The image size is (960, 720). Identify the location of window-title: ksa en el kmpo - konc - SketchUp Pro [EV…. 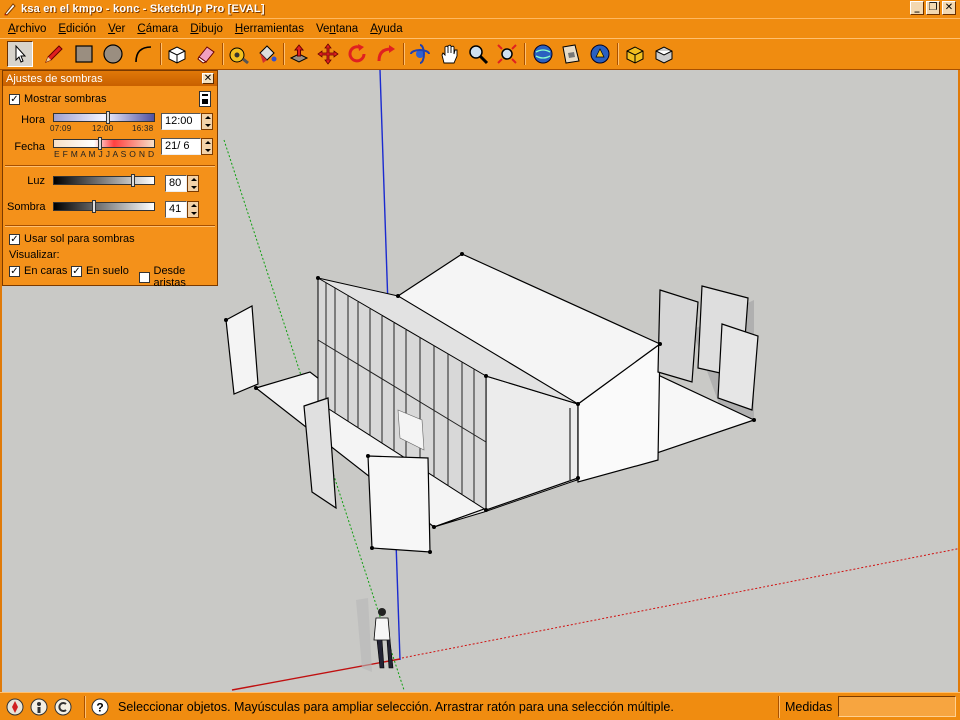
(143, 9).